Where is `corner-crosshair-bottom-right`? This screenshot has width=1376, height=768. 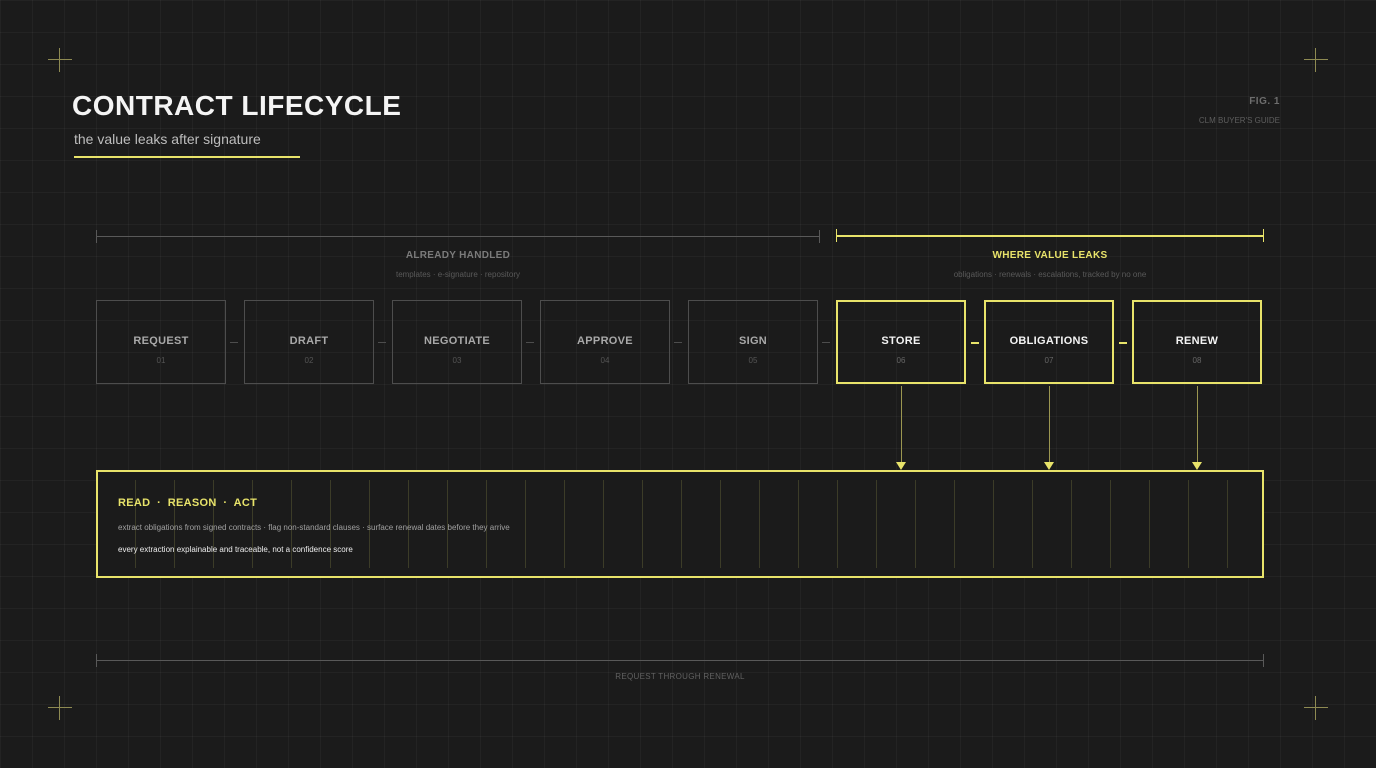 corner-crosshair-bottom-right is located at coordinates (1316, 708).